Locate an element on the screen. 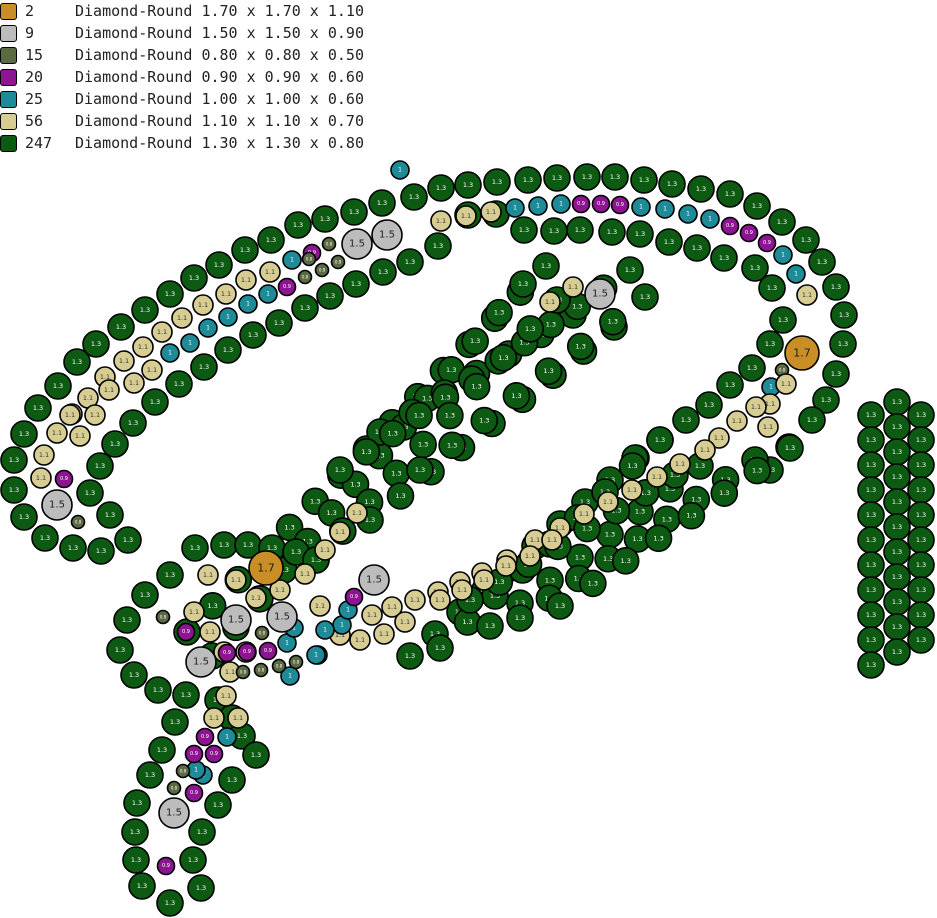  legend-size: 1.70 x 1.70 x 1.10 is located at coordinates (282, 11).